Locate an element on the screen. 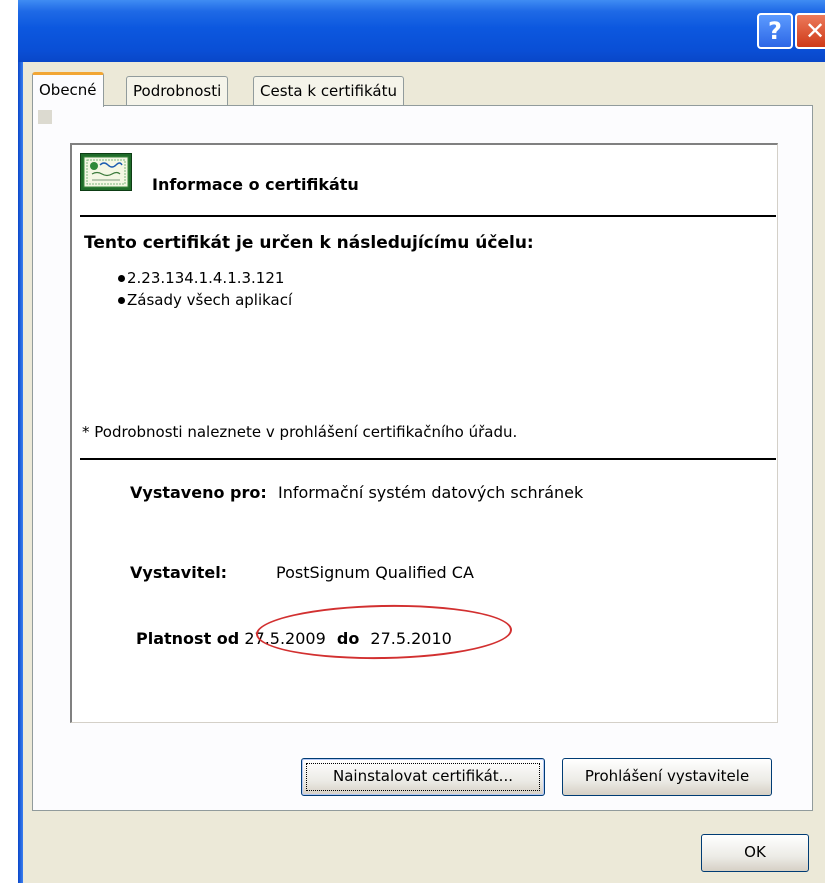 This screenshot has height=883, width=825. valid-from-label: Platnost od is located at coordinates (188, 638).